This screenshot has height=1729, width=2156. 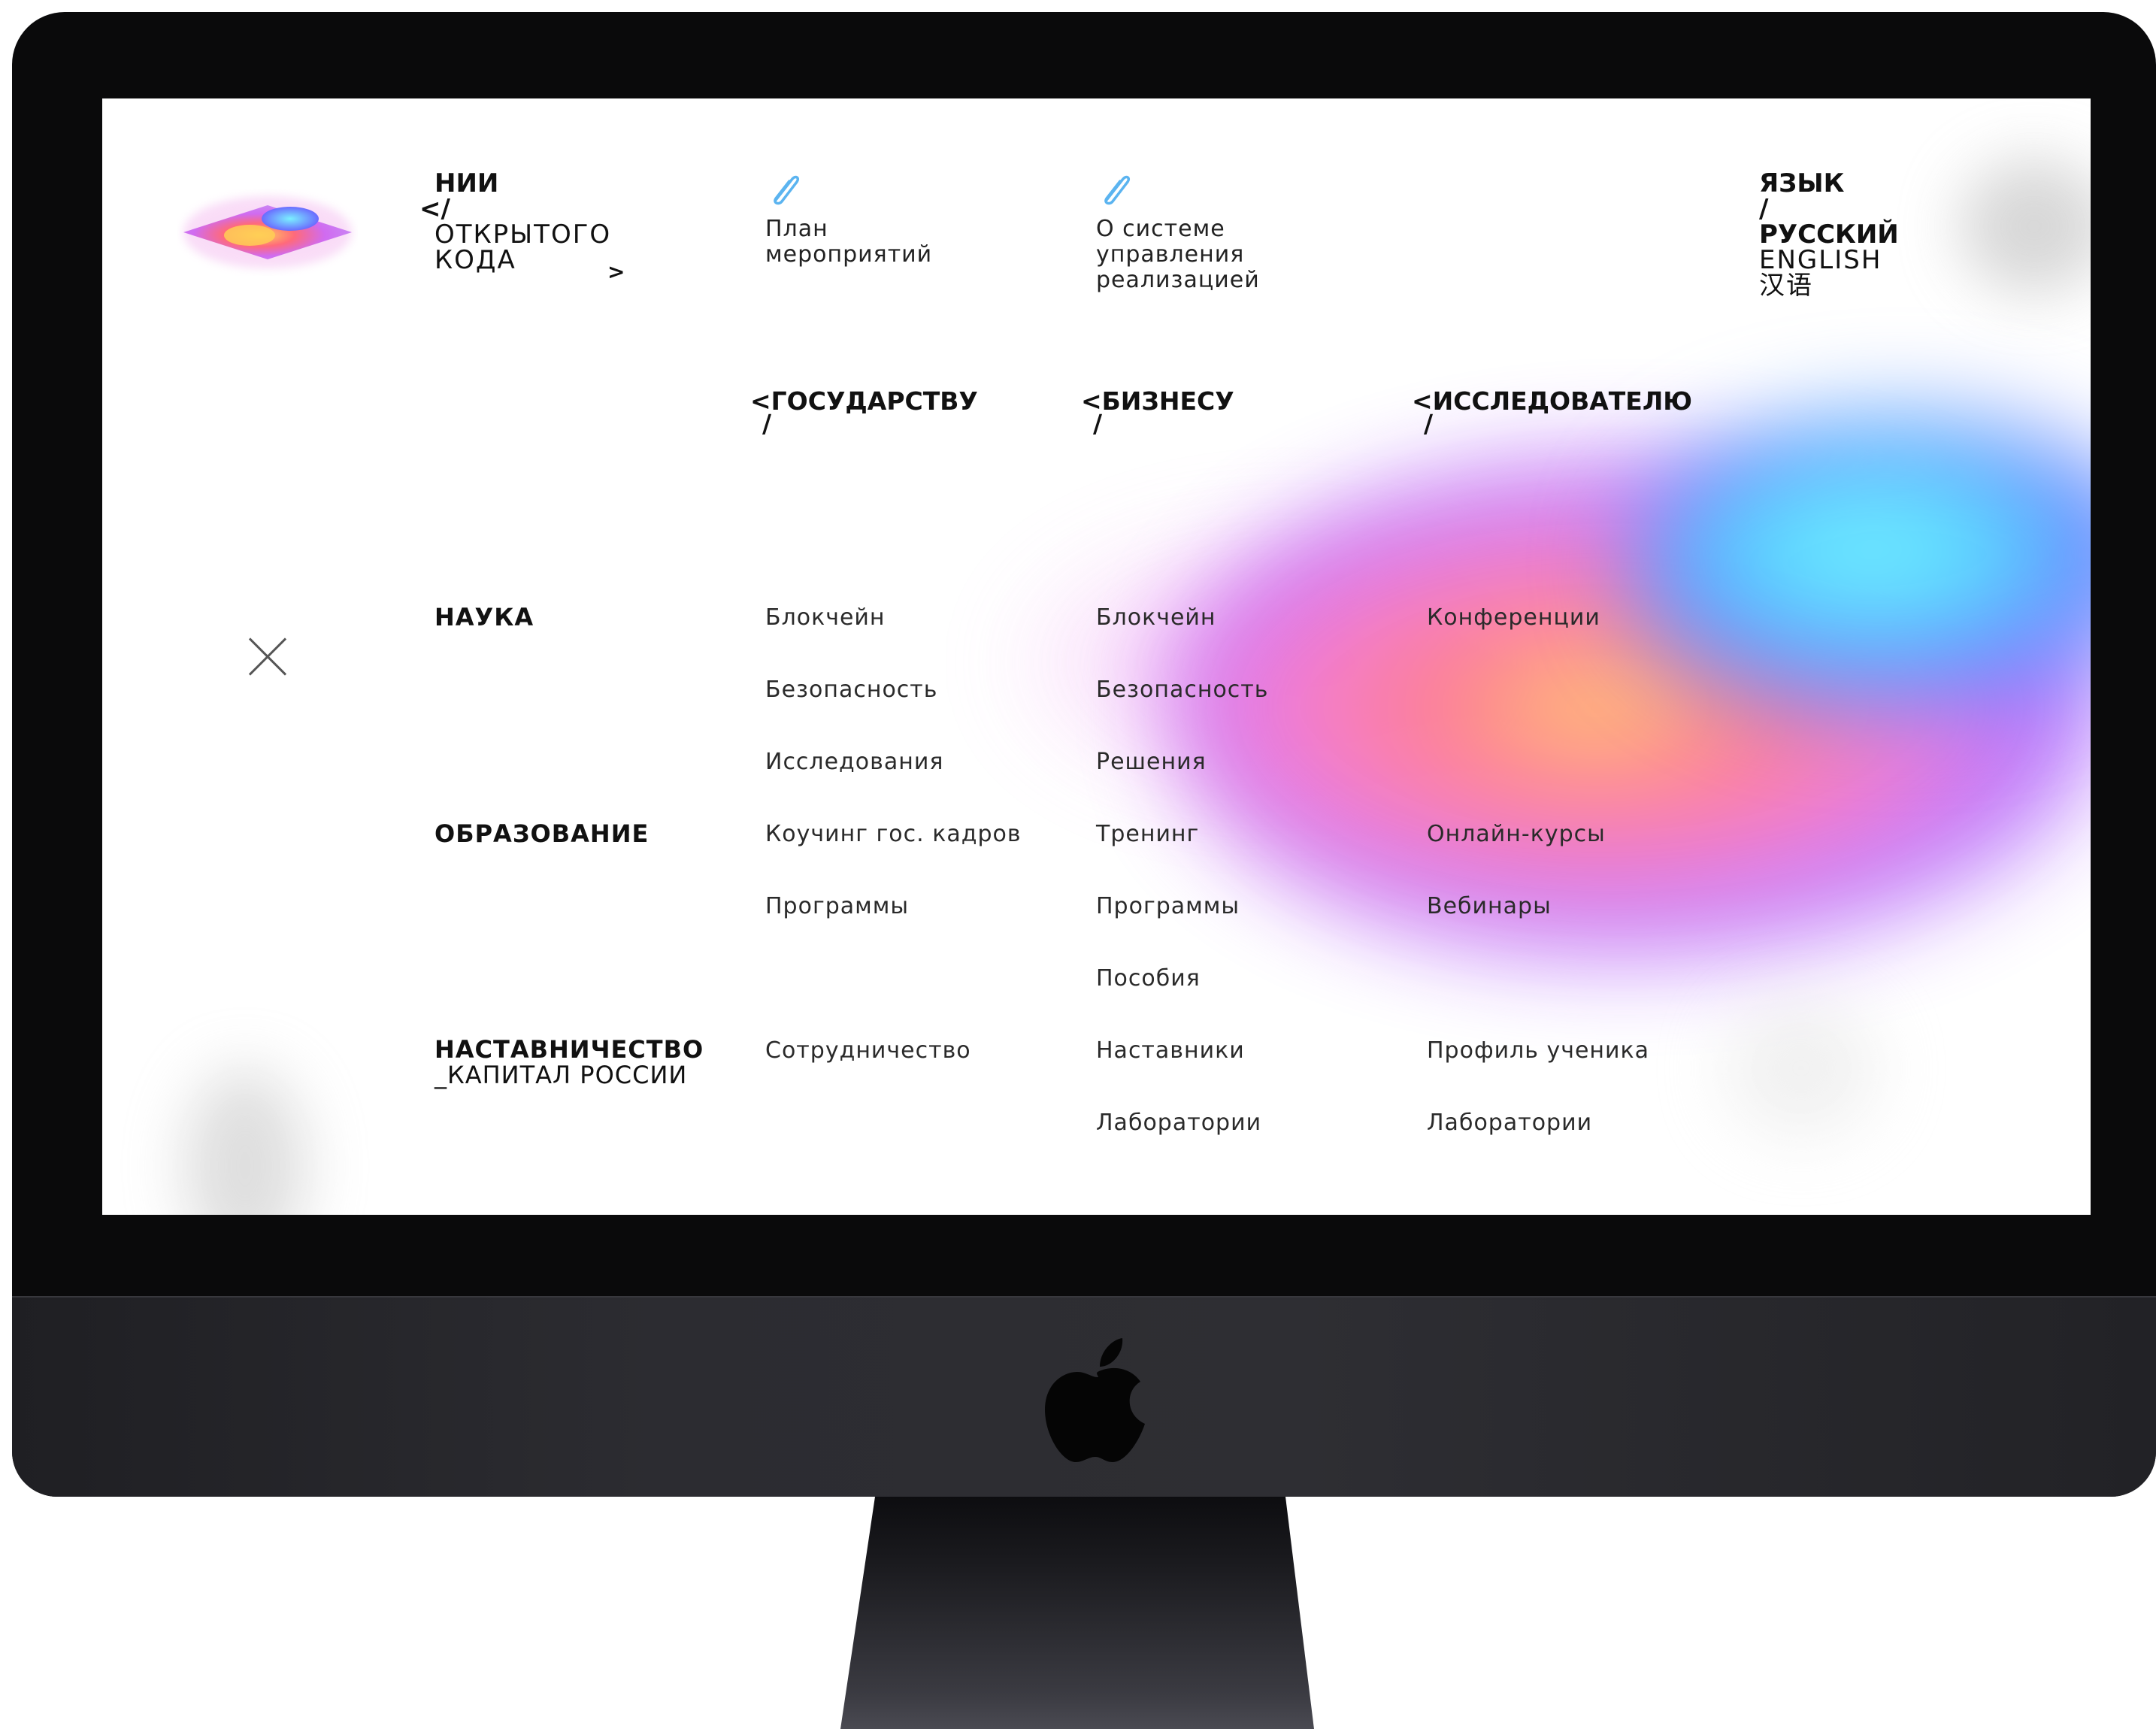 I want to click on category-mentorship: НАСТАВНИЧЕСТВО _КАПИТАЛ РОССИИ, so click(x=569, y=1062).